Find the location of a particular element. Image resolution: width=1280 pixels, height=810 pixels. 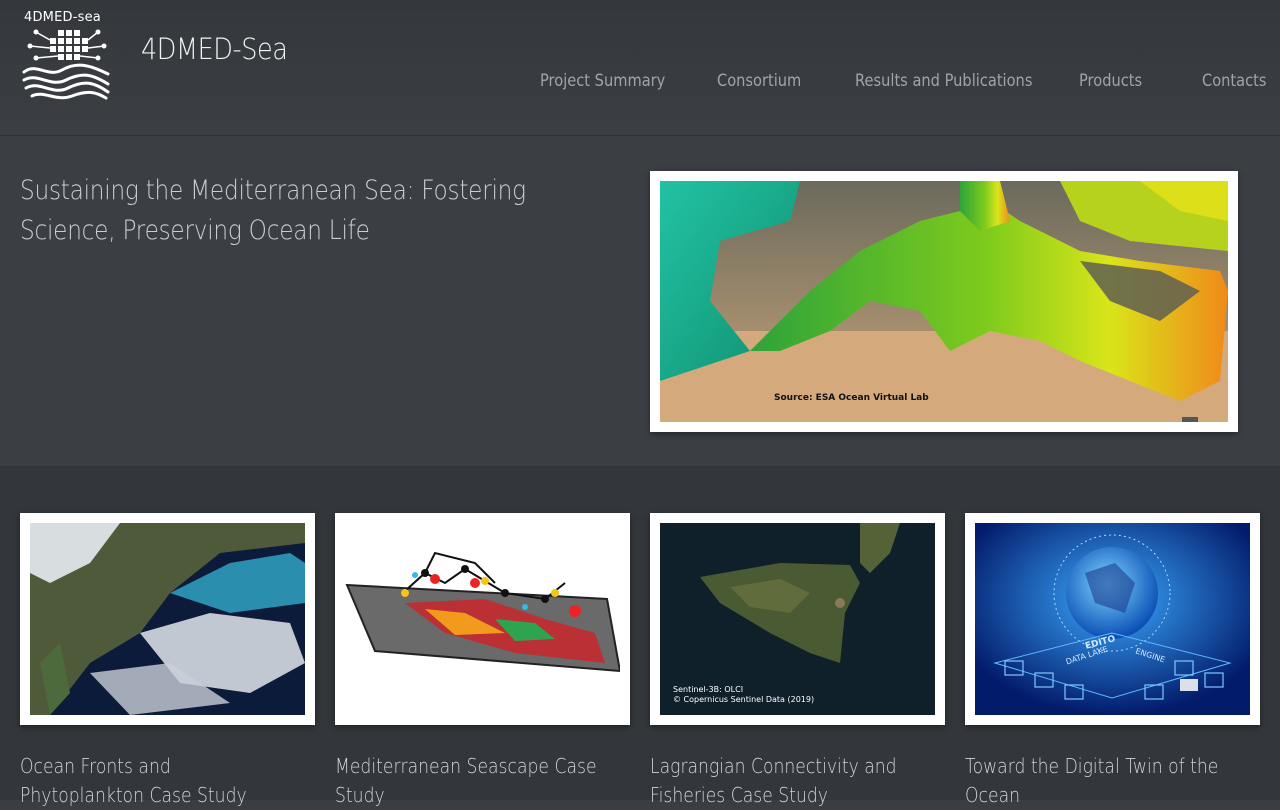

site-title: 4DMED-Sea is located at coordinates (214, 49).